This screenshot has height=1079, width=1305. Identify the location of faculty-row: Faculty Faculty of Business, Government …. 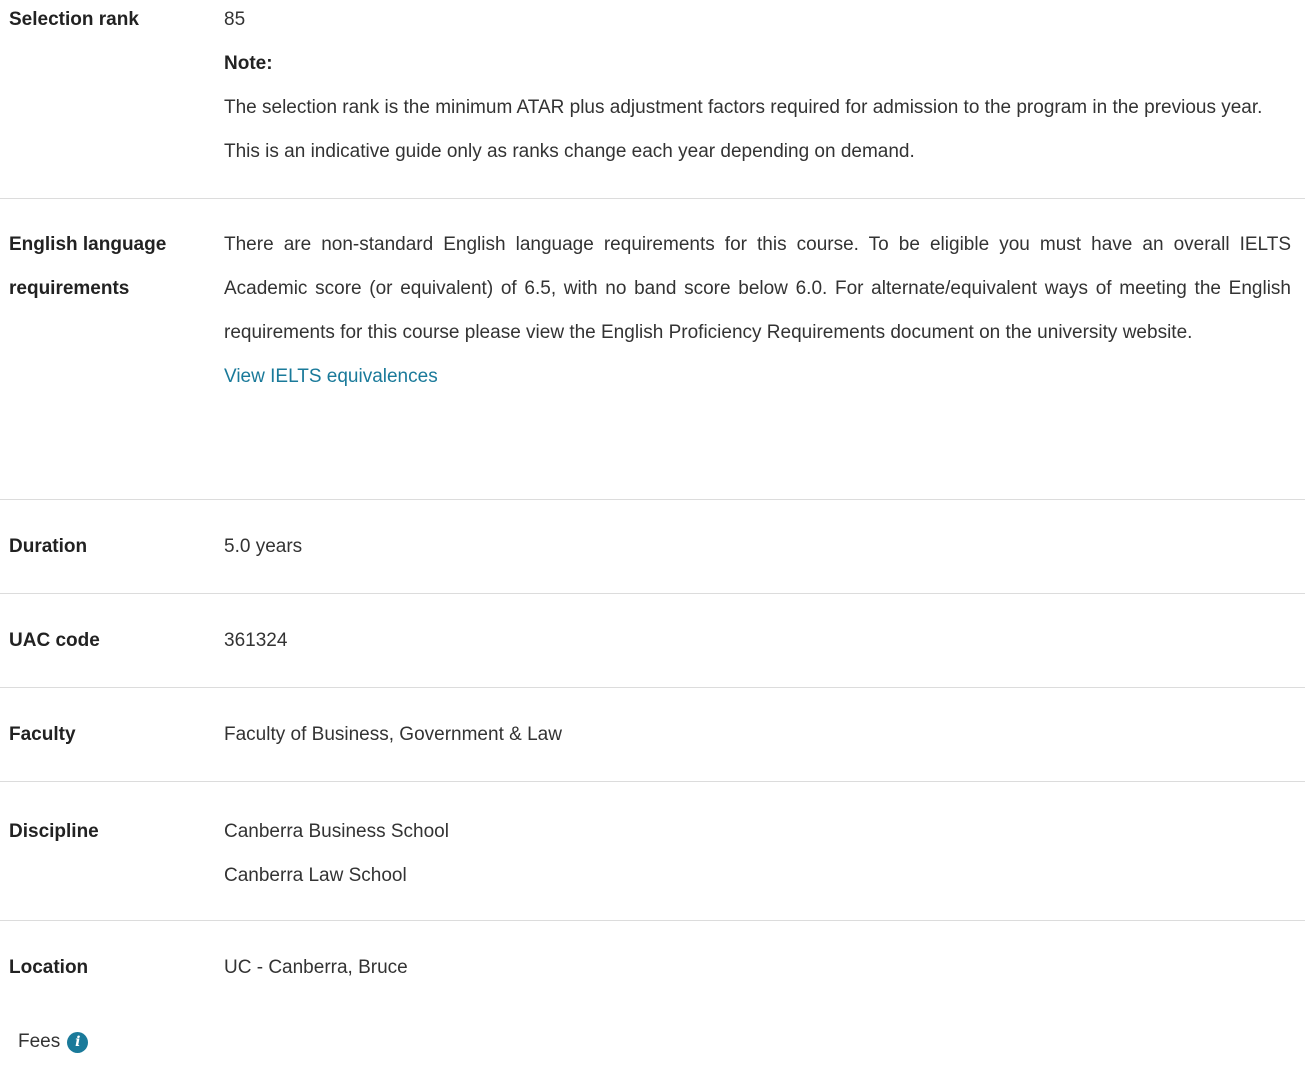
(652, 735).